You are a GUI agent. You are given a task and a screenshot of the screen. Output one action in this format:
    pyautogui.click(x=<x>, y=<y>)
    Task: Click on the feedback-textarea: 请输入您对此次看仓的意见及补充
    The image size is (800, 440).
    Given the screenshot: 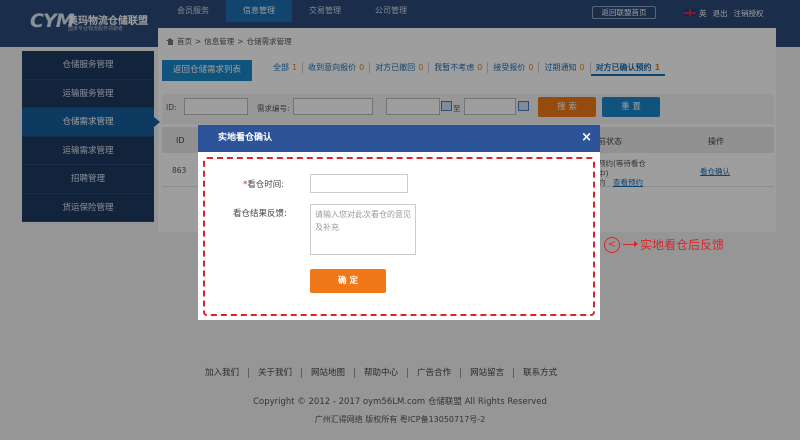 What is the action you would take?
    pyautogui.click(x=363, y=229)
    